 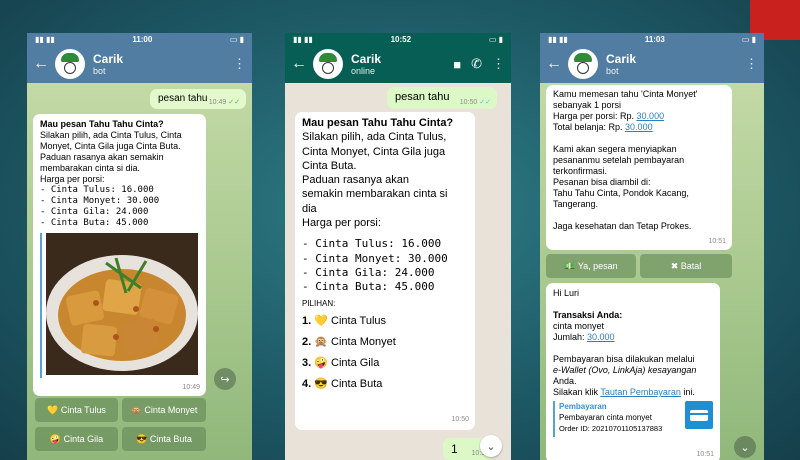 I want to click on price-line: - Cinta Buta: 45.000, so click(x=368, y=287).